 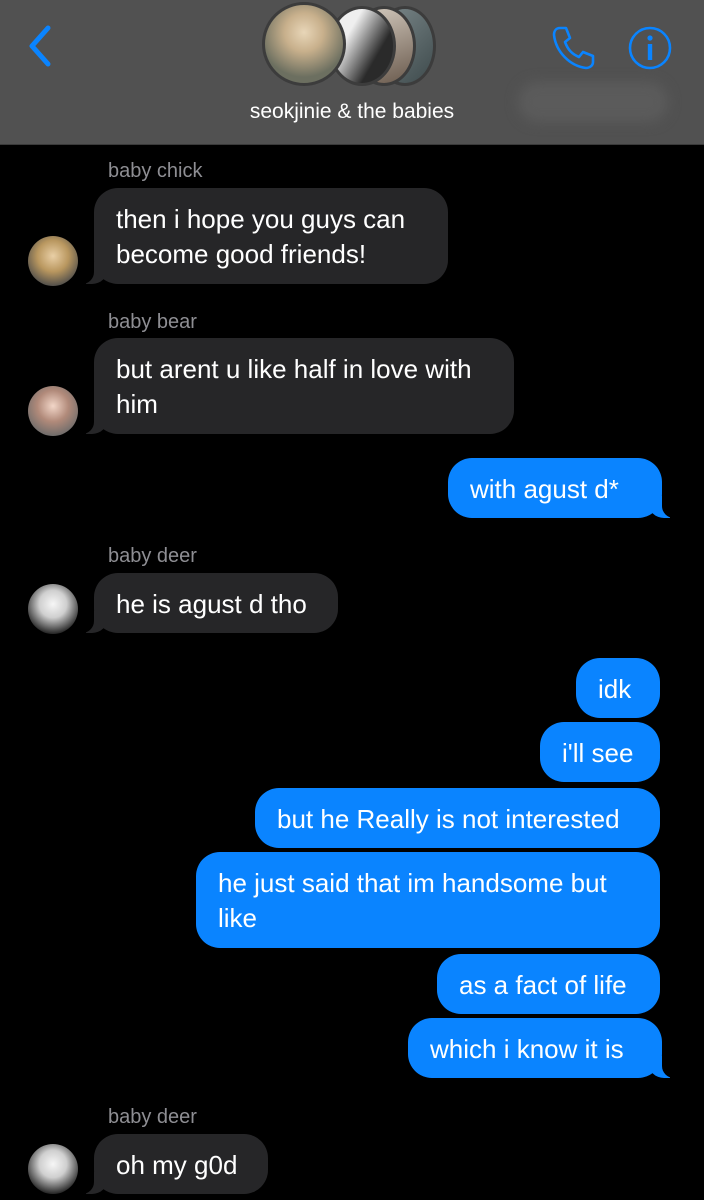 What do you see at coordinates (40, 46) in the screenshot?
I see `chevron-left-icon` at bounding box center [40, 46].